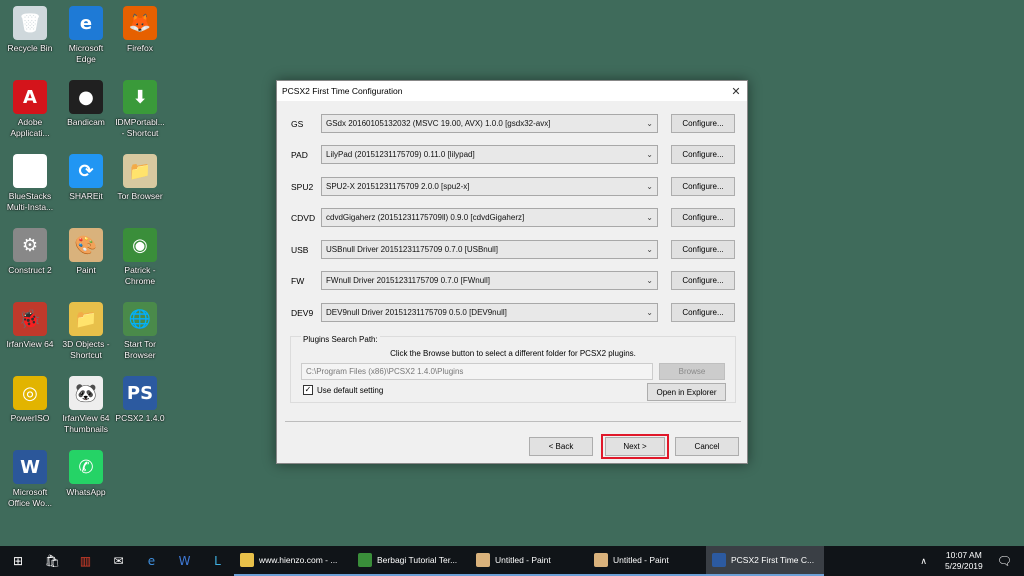 Image resolution: width=1024 pixels, height=576 pixels. Describe the element at coordinates (217, 561) in the screenshot. I see `launcher-icon: L` at that location.